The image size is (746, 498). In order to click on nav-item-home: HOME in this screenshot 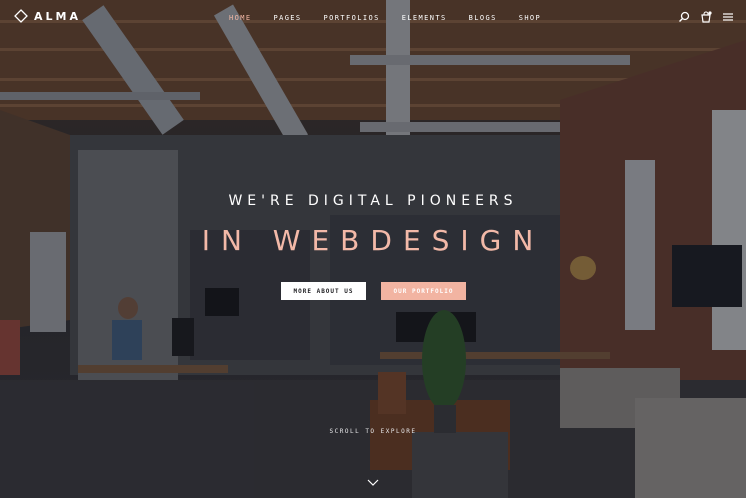, I will do `click(240, 18)`.